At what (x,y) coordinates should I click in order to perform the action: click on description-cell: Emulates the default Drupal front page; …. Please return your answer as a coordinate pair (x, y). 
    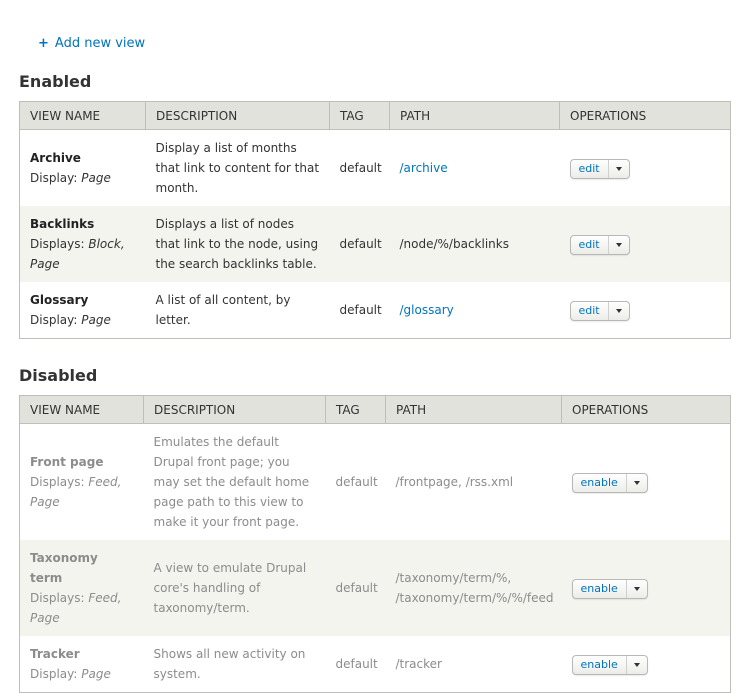
    Looking at the image, I should click on (231, 482).